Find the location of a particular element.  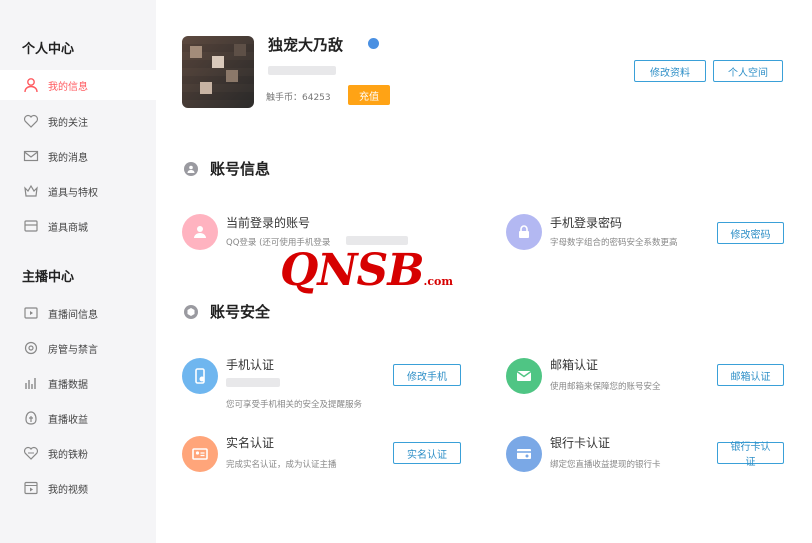

sidebar-item-label: 直播收益 is located at coordinates (68, 420).